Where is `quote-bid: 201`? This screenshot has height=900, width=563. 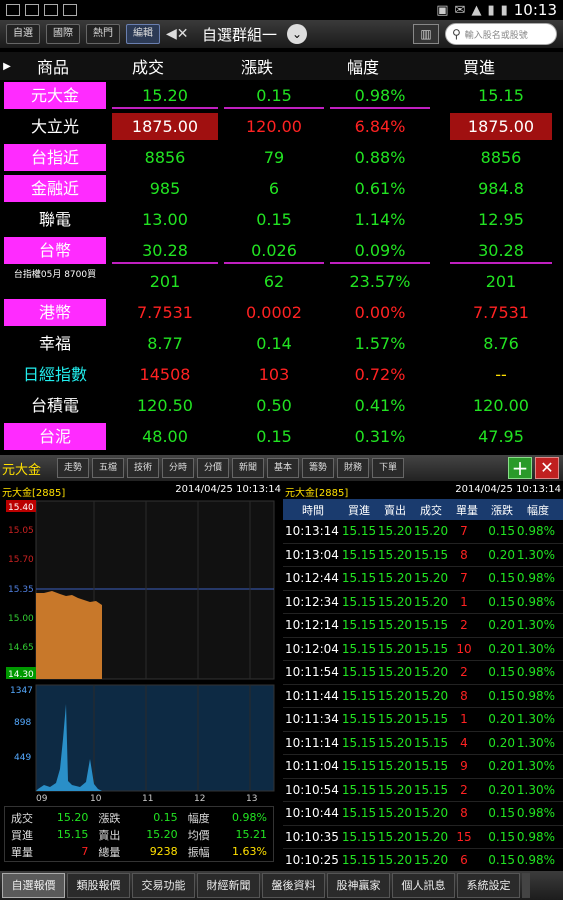
quote-bid: 201 is located at coordinates (501, 281).